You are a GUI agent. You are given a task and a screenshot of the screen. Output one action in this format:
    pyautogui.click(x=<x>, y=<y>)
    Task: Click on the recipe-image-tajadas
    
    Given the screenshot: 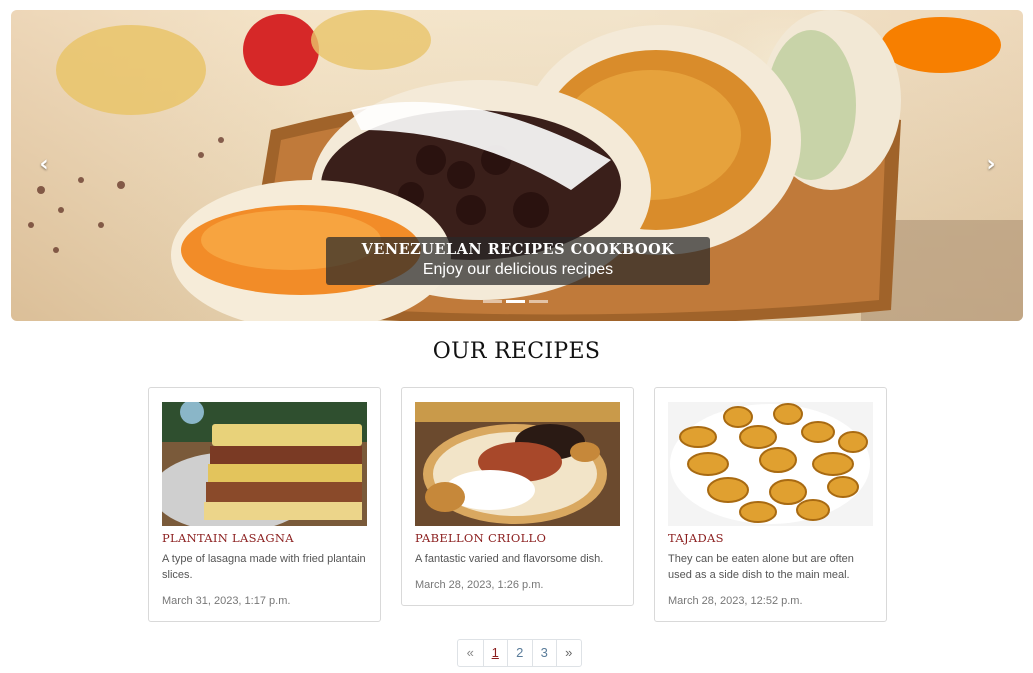 What is the action you would take?
    pyautogui.click(x=770, y=464)
    